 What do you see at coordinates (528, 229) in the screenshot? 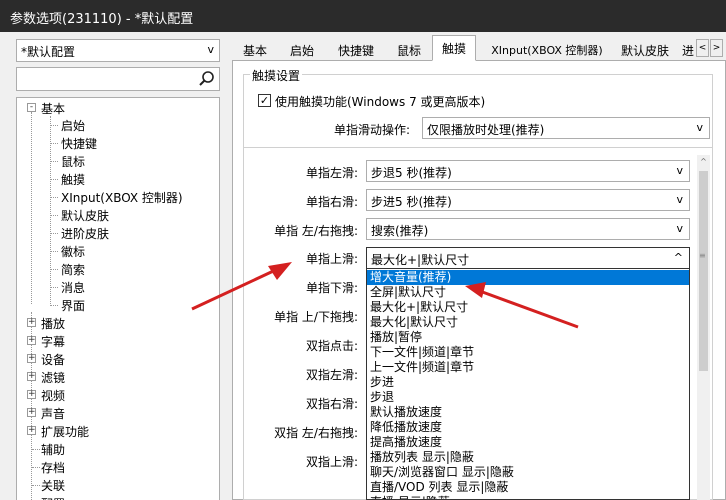
I see `gesture-select-single-lr-drag: 搜索(推荐) v` at bounding box center [528, 229].